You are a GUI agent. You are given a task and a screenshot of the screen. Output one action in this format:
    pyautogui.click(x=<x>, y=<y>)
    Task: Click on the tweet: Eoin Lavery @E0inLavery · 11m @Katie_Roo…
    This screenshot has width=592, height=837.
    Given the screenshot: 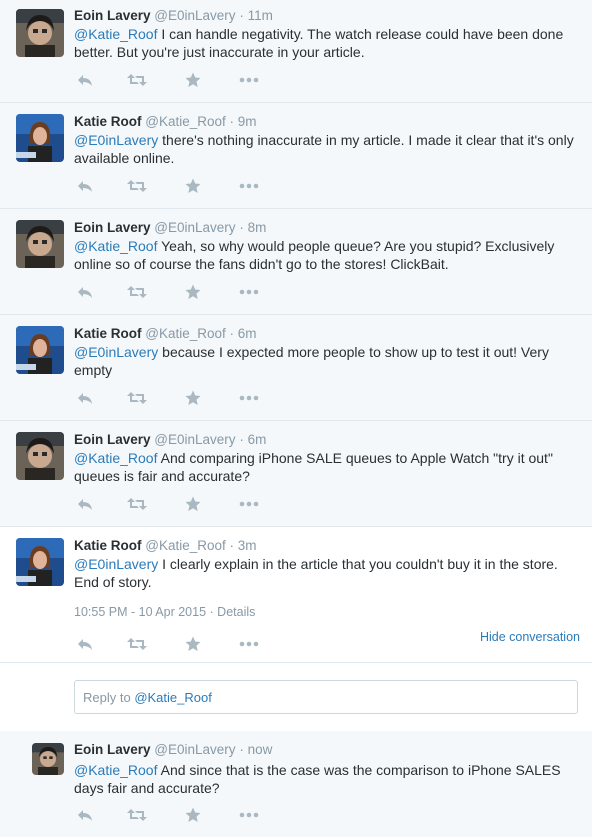 What is the action you would take?
    pyautogui.click(x=296, y=51)
    